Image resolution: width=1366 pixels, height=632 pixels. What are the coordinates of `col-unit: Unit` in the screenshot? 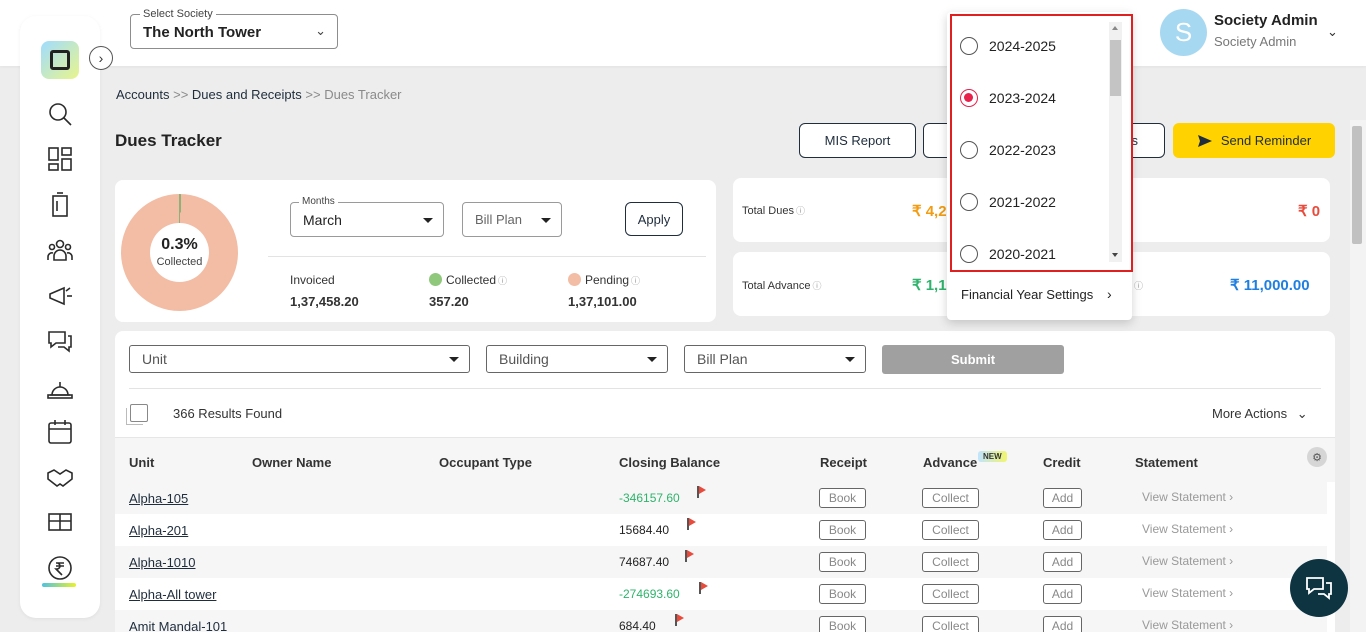 It's located at (142, 462).